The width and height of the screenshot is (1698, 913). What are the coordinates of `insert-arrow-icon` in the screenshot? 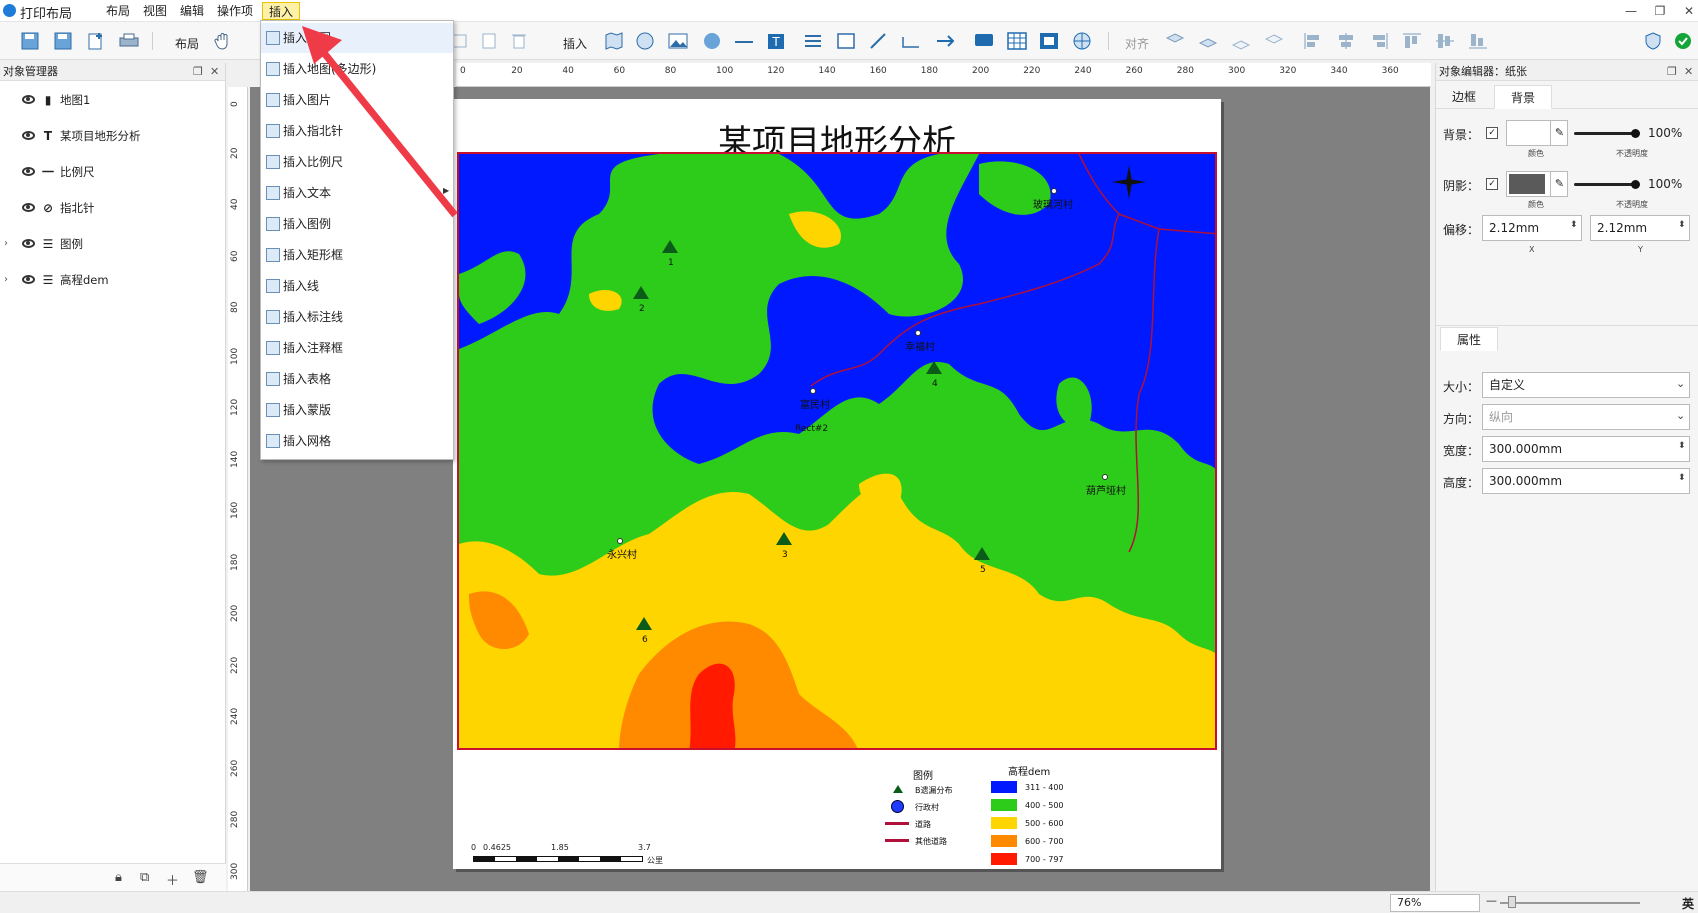 It's located at (946, 41).